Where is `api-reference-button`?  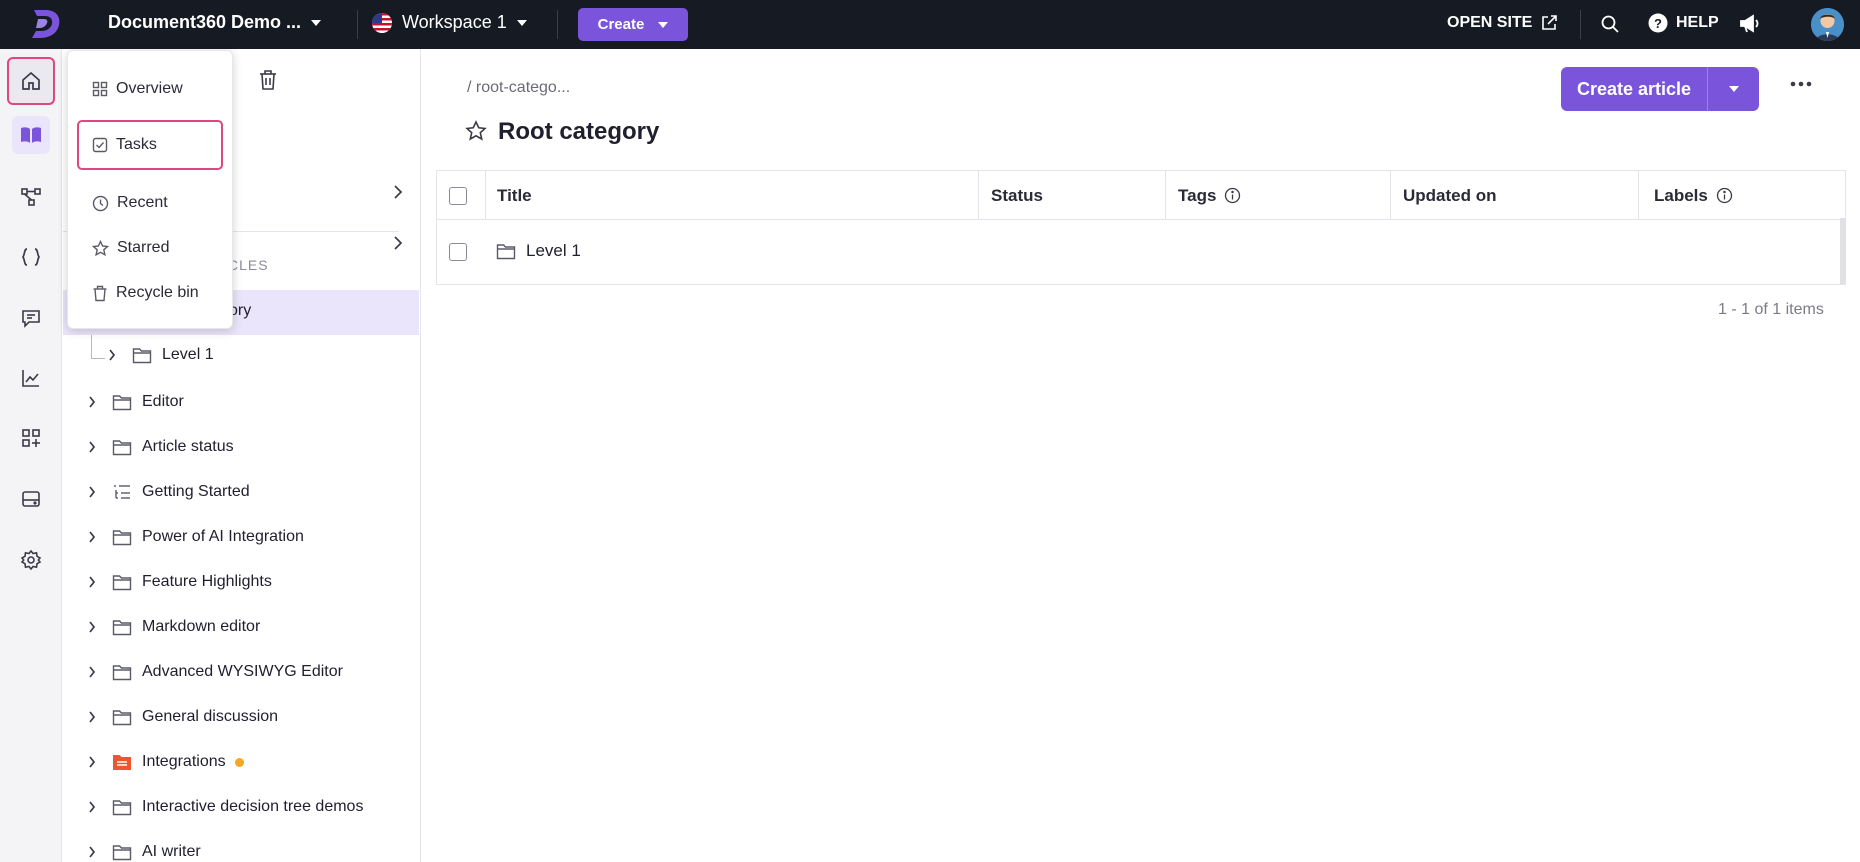
api-reference-button is located at coordinates (31, 257).